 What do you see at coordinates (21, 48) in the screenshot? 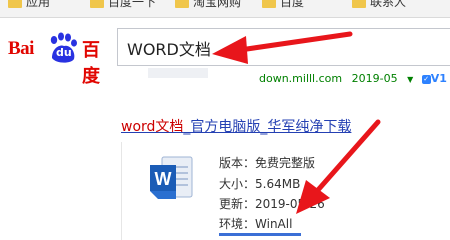
I see `logo-bai-text: Bai` at bounding box center [21, 48].